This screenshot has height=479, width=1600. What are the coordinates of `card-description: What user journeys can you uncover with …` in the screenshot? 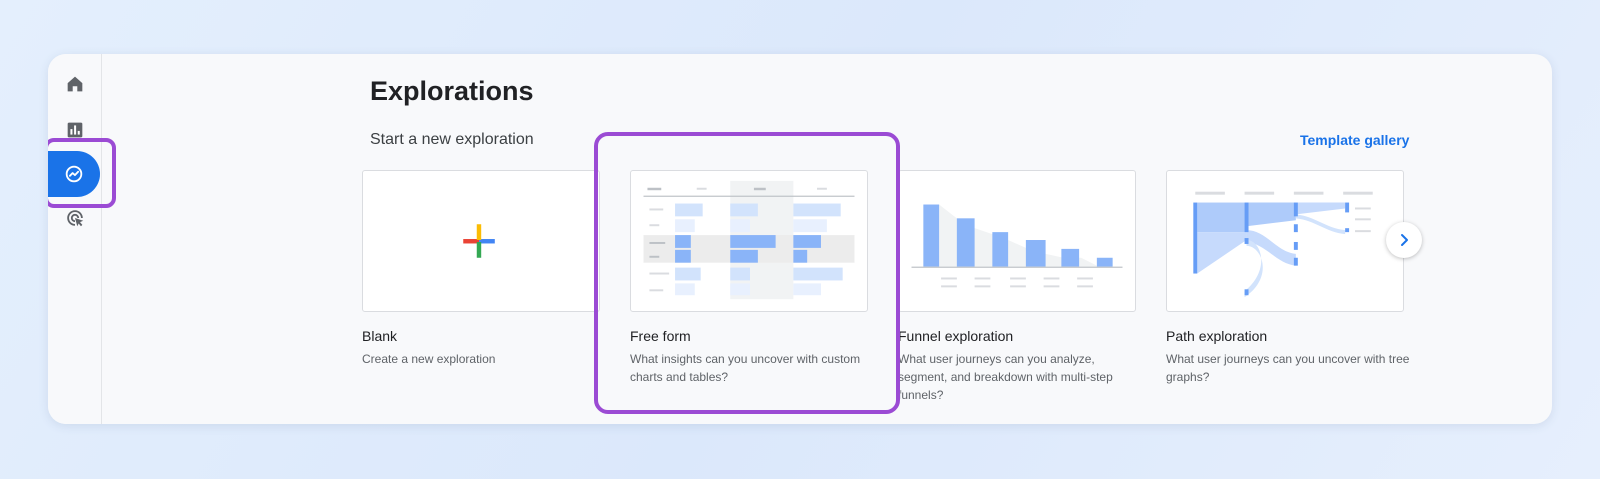 It's located at (1288, 368).